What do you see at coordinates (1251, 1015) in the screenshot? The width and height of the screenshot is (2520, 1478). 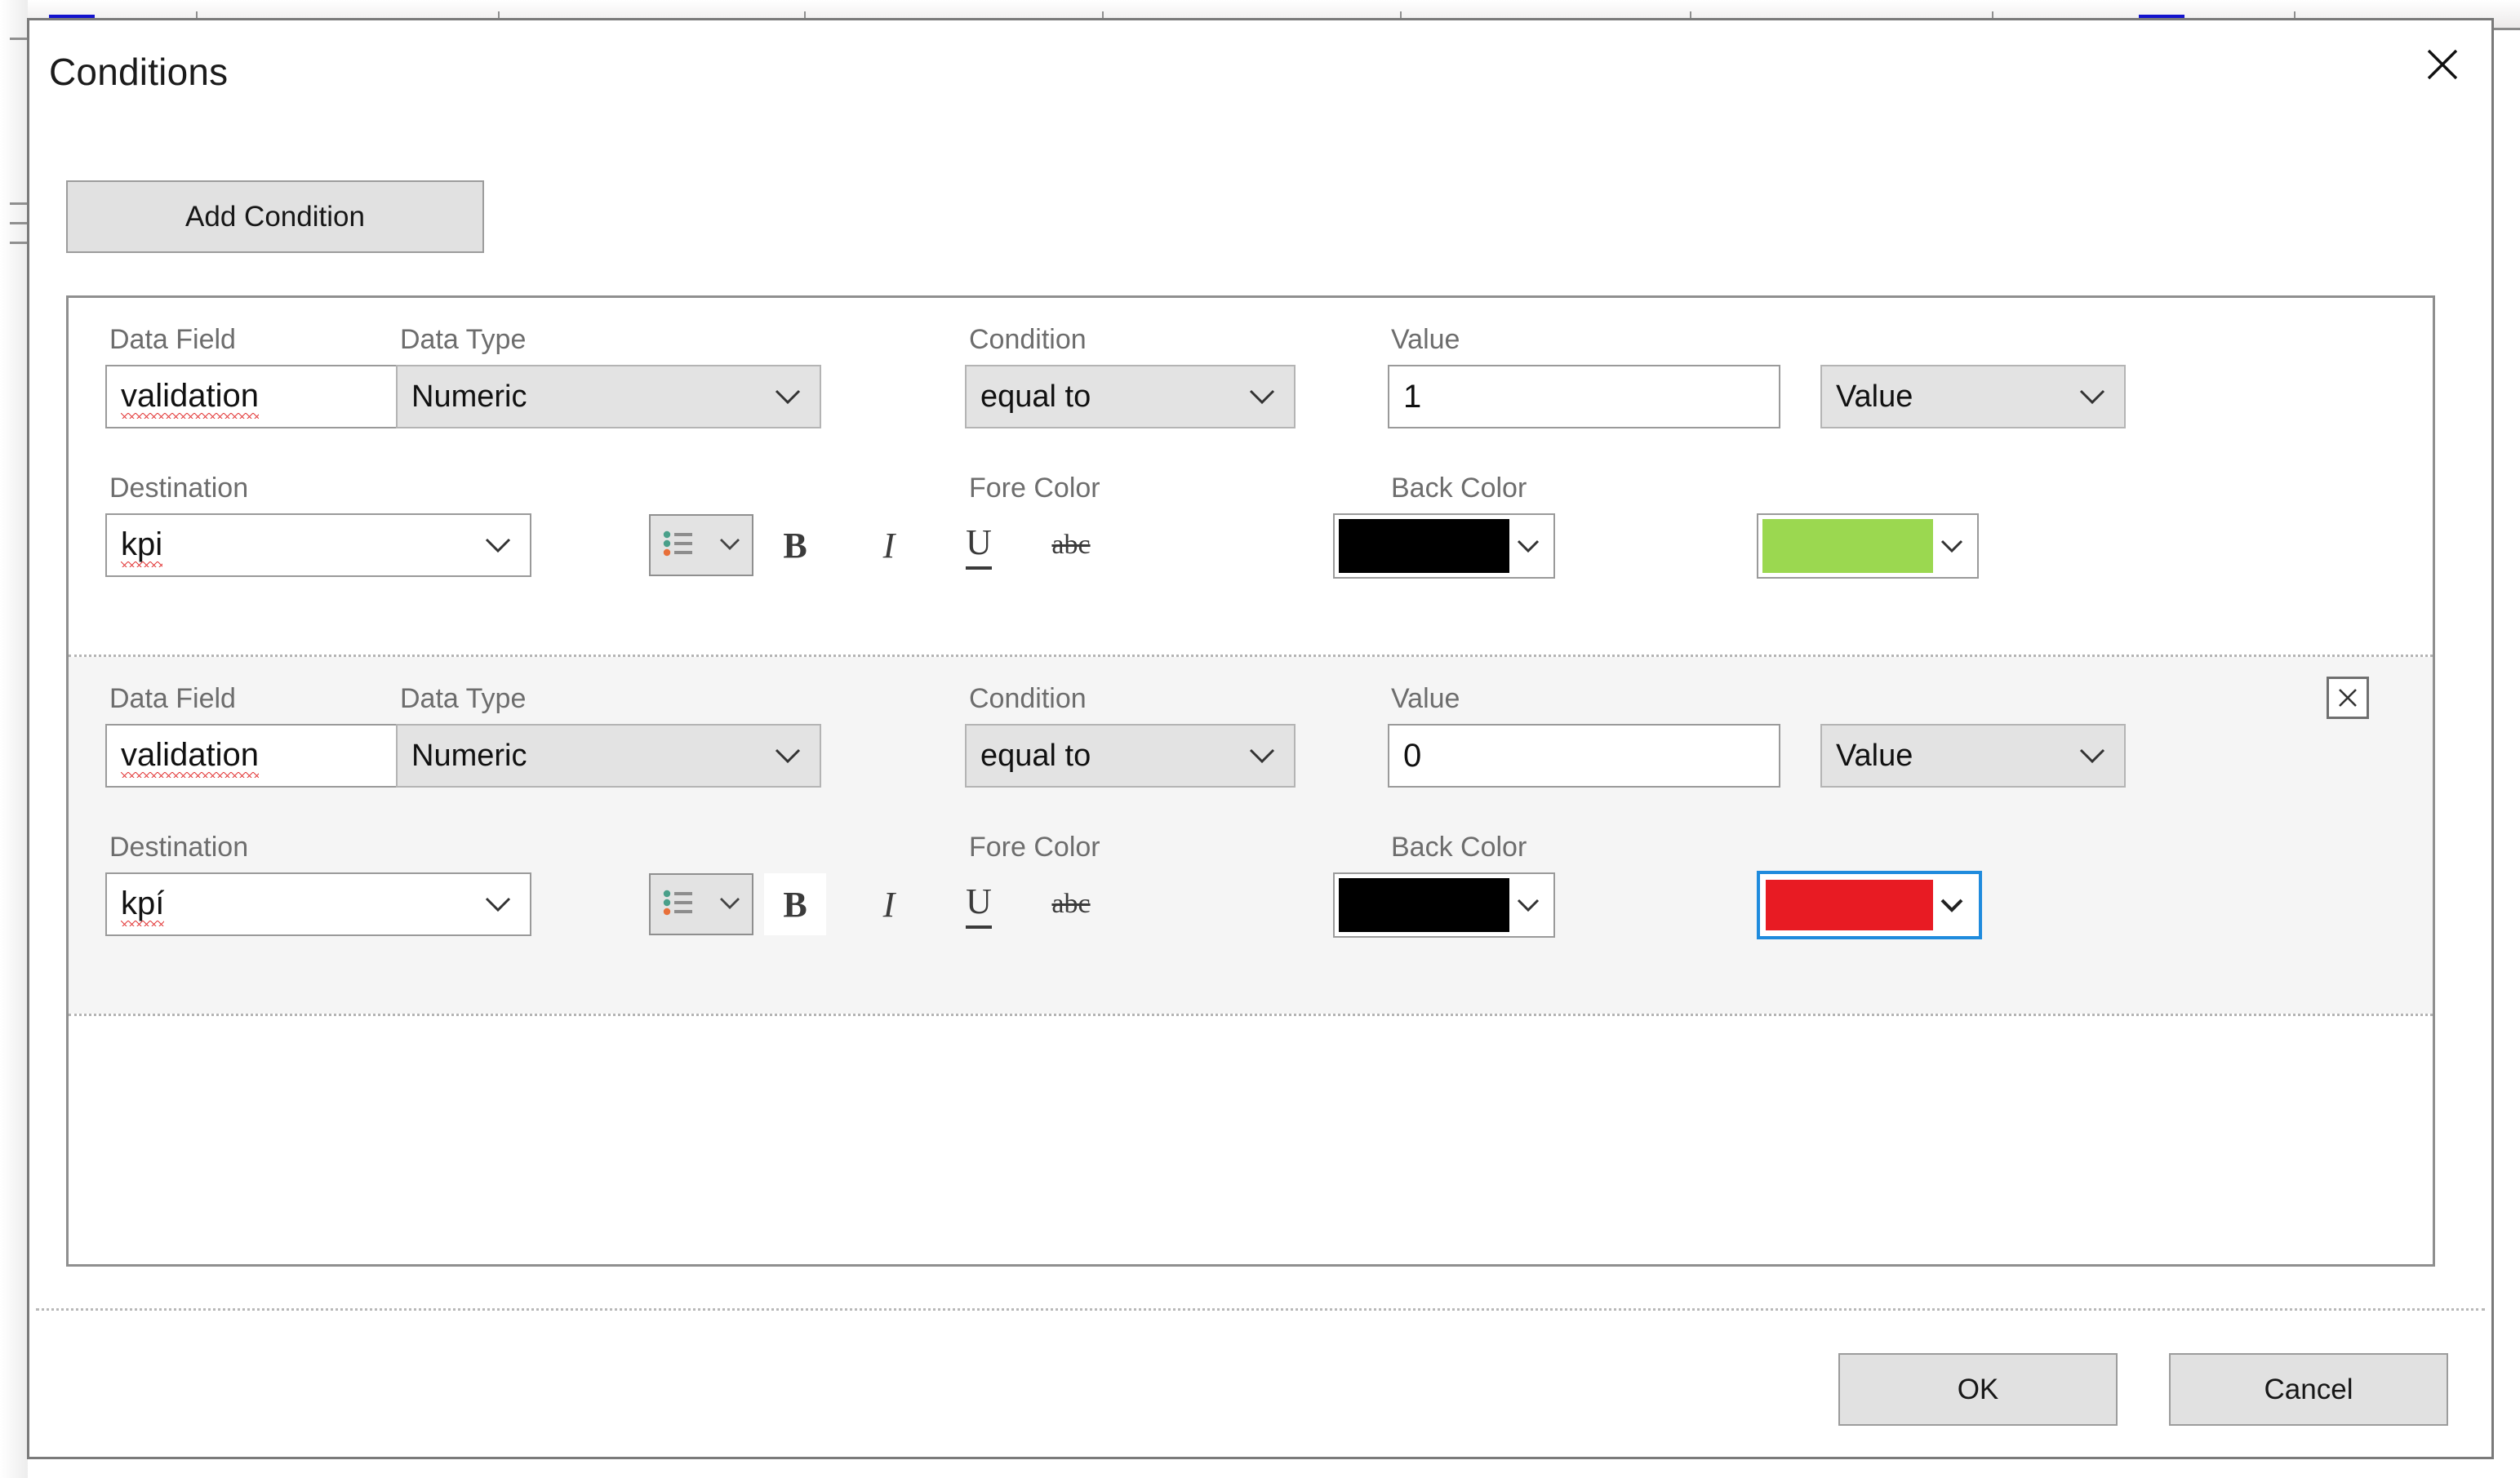 I see `row-divider` at bounding box center [1251, 1015].